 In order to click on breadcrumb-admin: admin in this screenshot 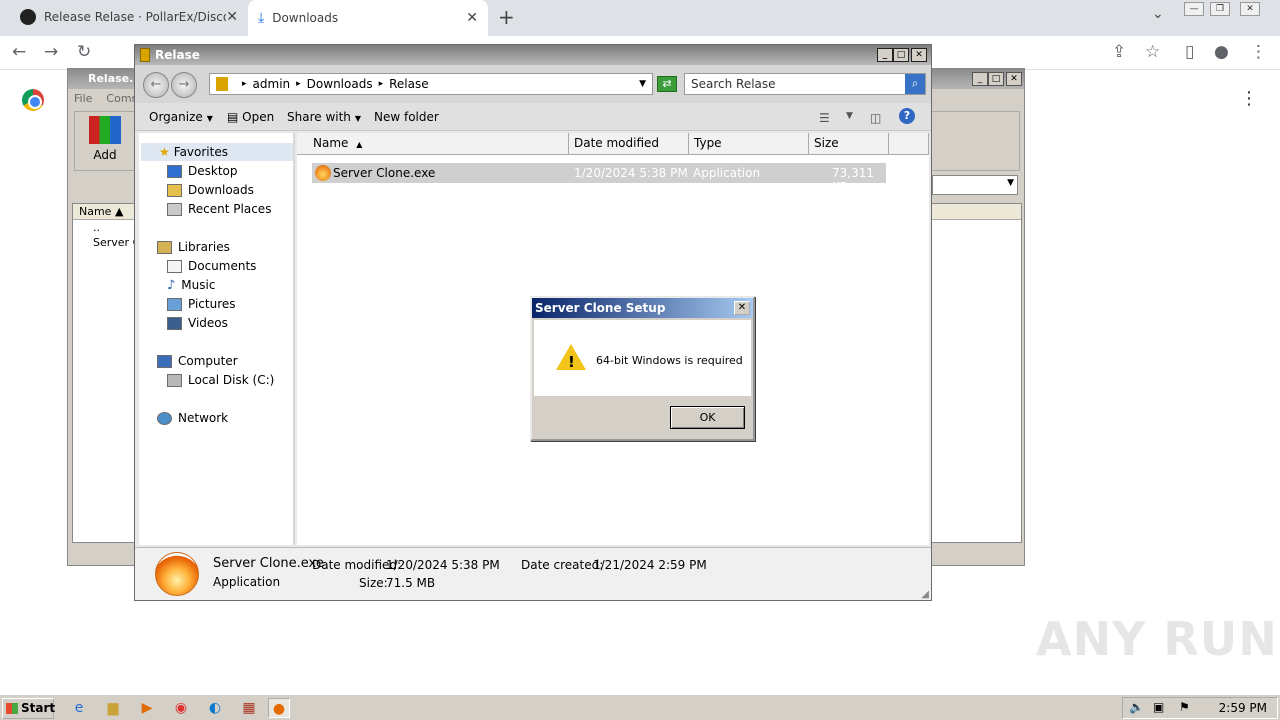, I will do `click(272, 84)`.